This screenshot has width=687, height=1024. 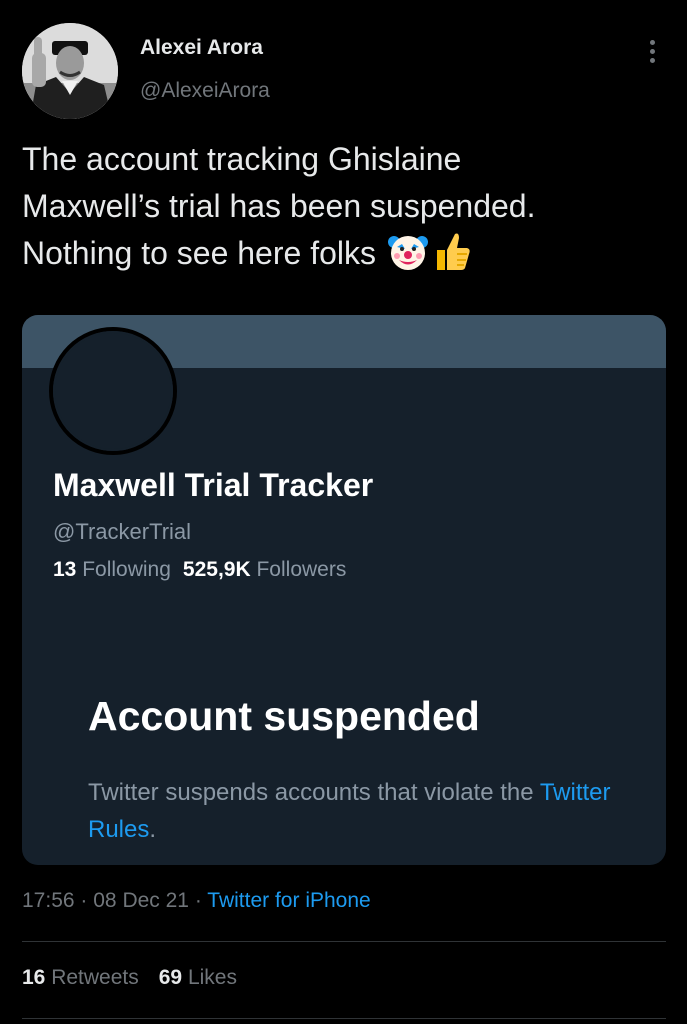 What do you see at coordinates (451, 257) in the screenshot?
I see `thumbs-up-emoji` at bounding box center [451, 257].